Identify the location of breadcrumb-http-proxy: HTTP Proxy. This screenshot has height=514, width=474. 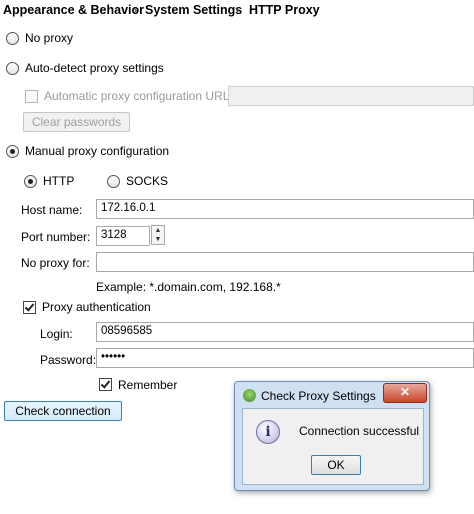
(284, 10).